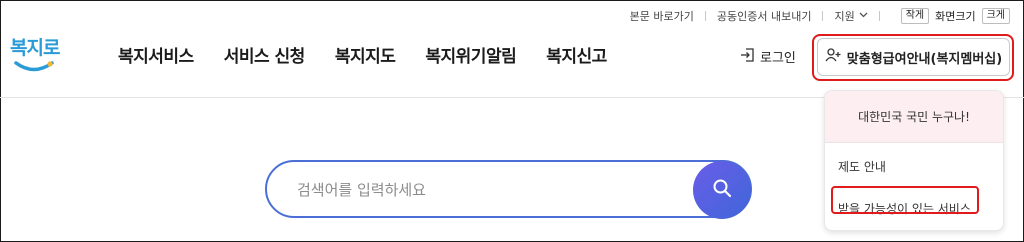  I want to click on nav-item-welfare-services: 복지서비스, so click(156, 54).